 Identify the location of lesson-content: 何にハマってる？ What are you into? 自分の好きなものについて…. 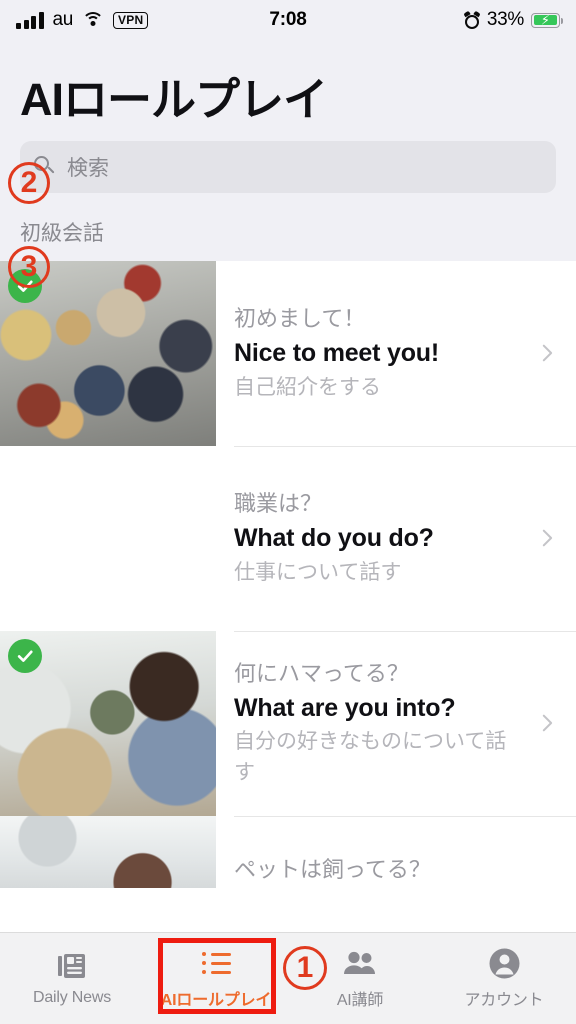
(396, 723).